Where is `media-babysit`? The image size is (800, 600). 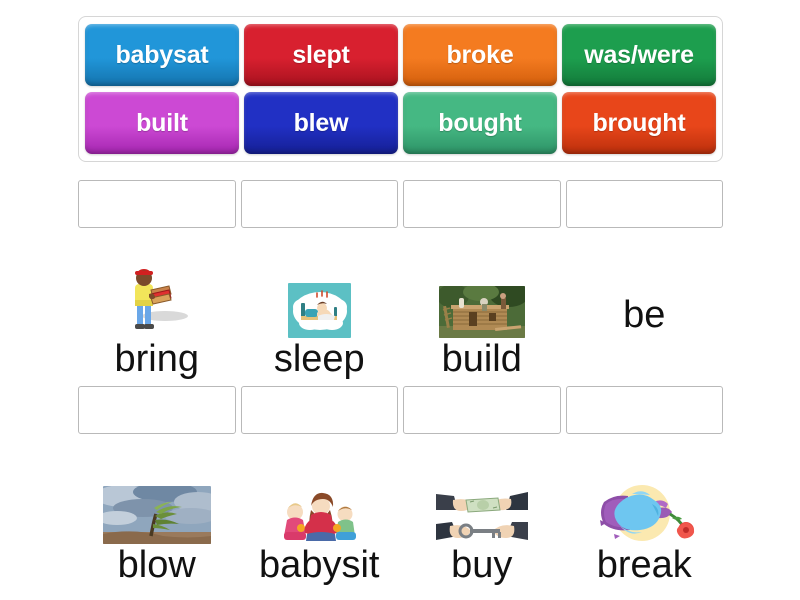
media-babysit is located at coordinates (320, 490).